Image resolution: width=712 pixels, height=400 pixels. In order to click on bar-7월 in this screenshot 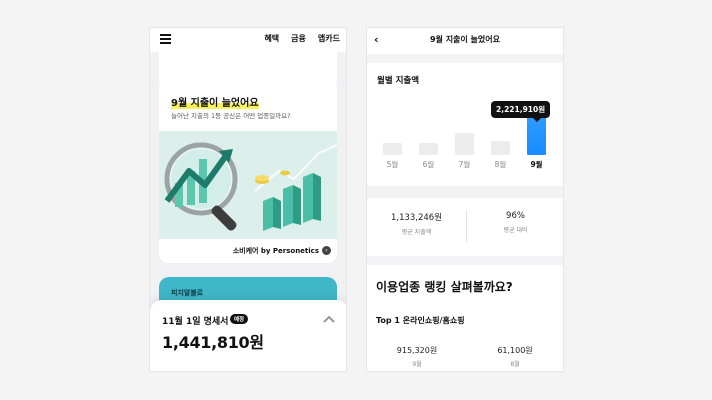, I will do `click(464, 144)`.